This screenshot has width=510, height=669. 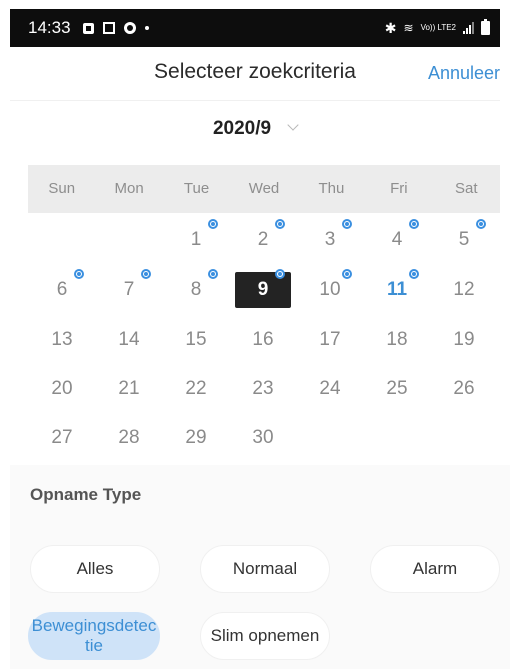 I want to click on weekday-label: Fri, so click(x=399, y=188).